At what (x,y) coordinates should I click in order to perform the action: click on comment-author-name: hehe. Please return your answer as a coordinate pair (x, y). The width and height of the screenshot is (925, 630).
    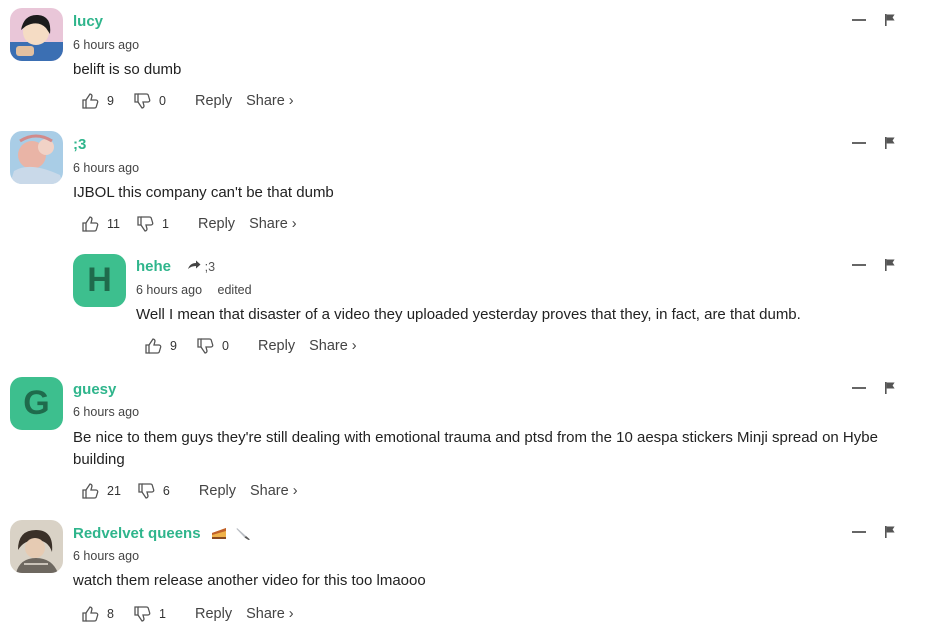
    Looking at the image, I should click on (153, 266).